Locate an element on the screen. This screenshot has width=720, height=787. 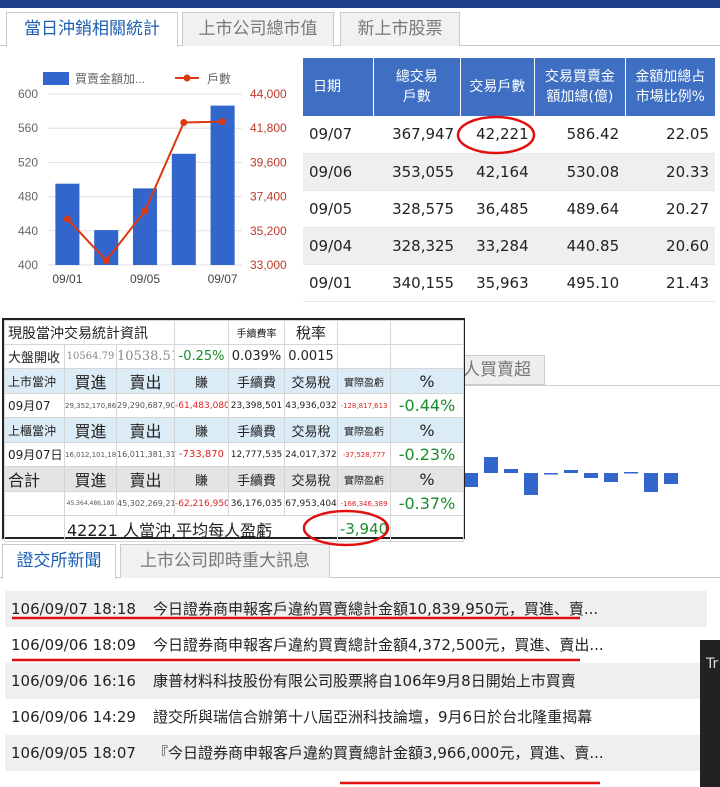
col-fee: 手續費 is located at coordinates (256, 381).